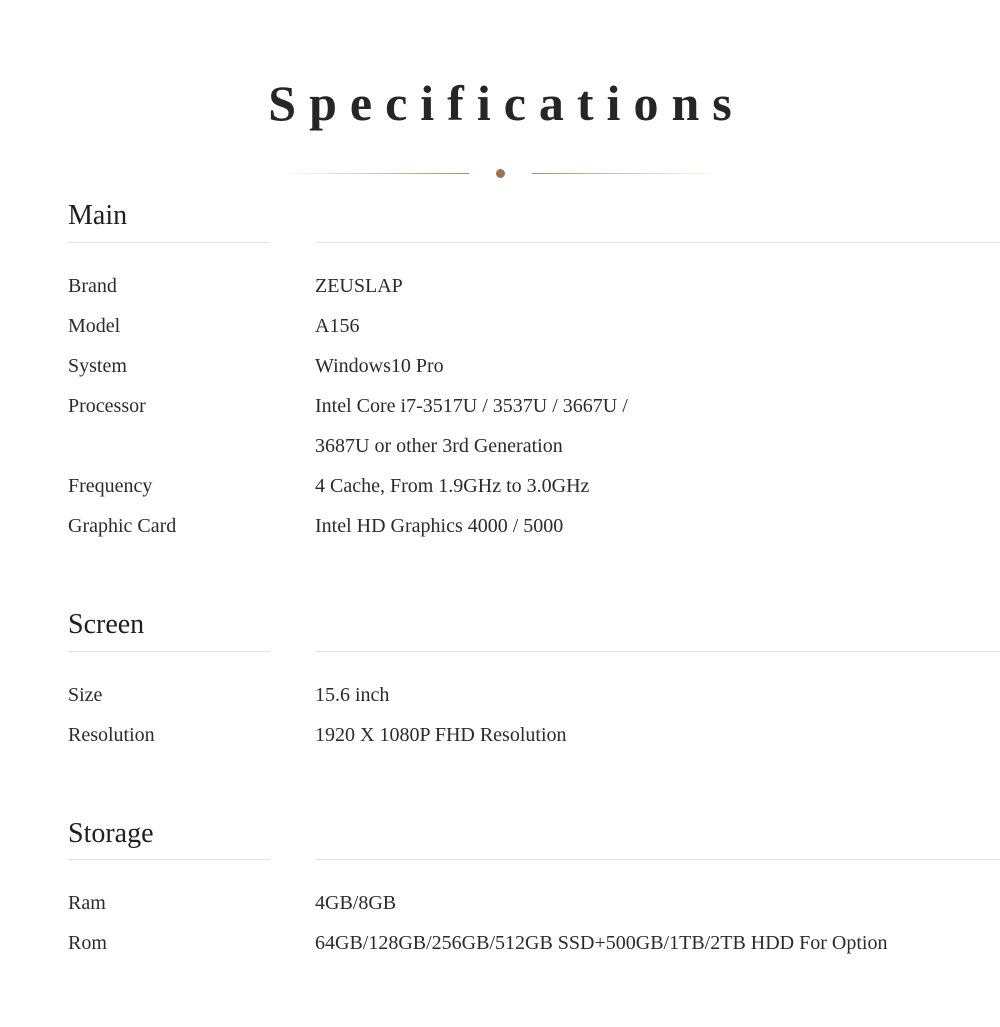 The width and height of the screenshot is (1000, 1027). I want to click on spec-value-line: 3687U or other 3rd Generation, so click(439, 445).